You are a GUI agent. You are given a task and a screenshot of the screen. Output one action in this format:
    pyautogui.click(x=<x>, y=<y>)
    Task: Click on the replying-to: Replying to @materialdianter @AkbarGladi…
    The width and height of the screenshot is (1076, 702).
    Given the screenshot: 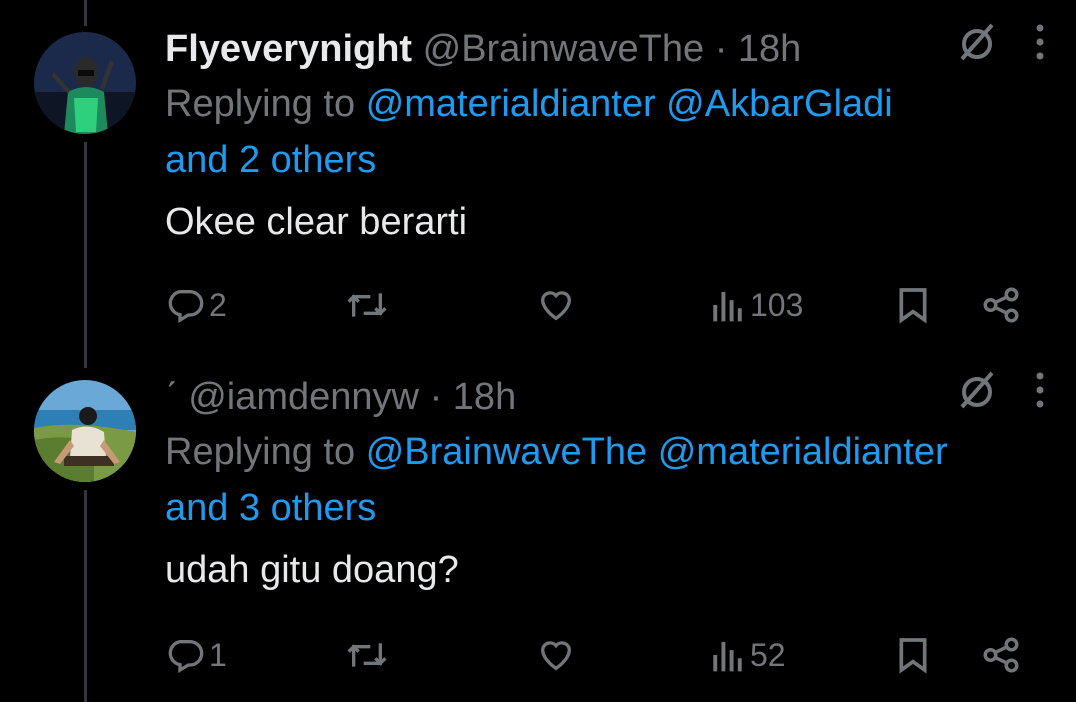 What is the action you would take?
    pyautogui.click(x=605, y=132)
    